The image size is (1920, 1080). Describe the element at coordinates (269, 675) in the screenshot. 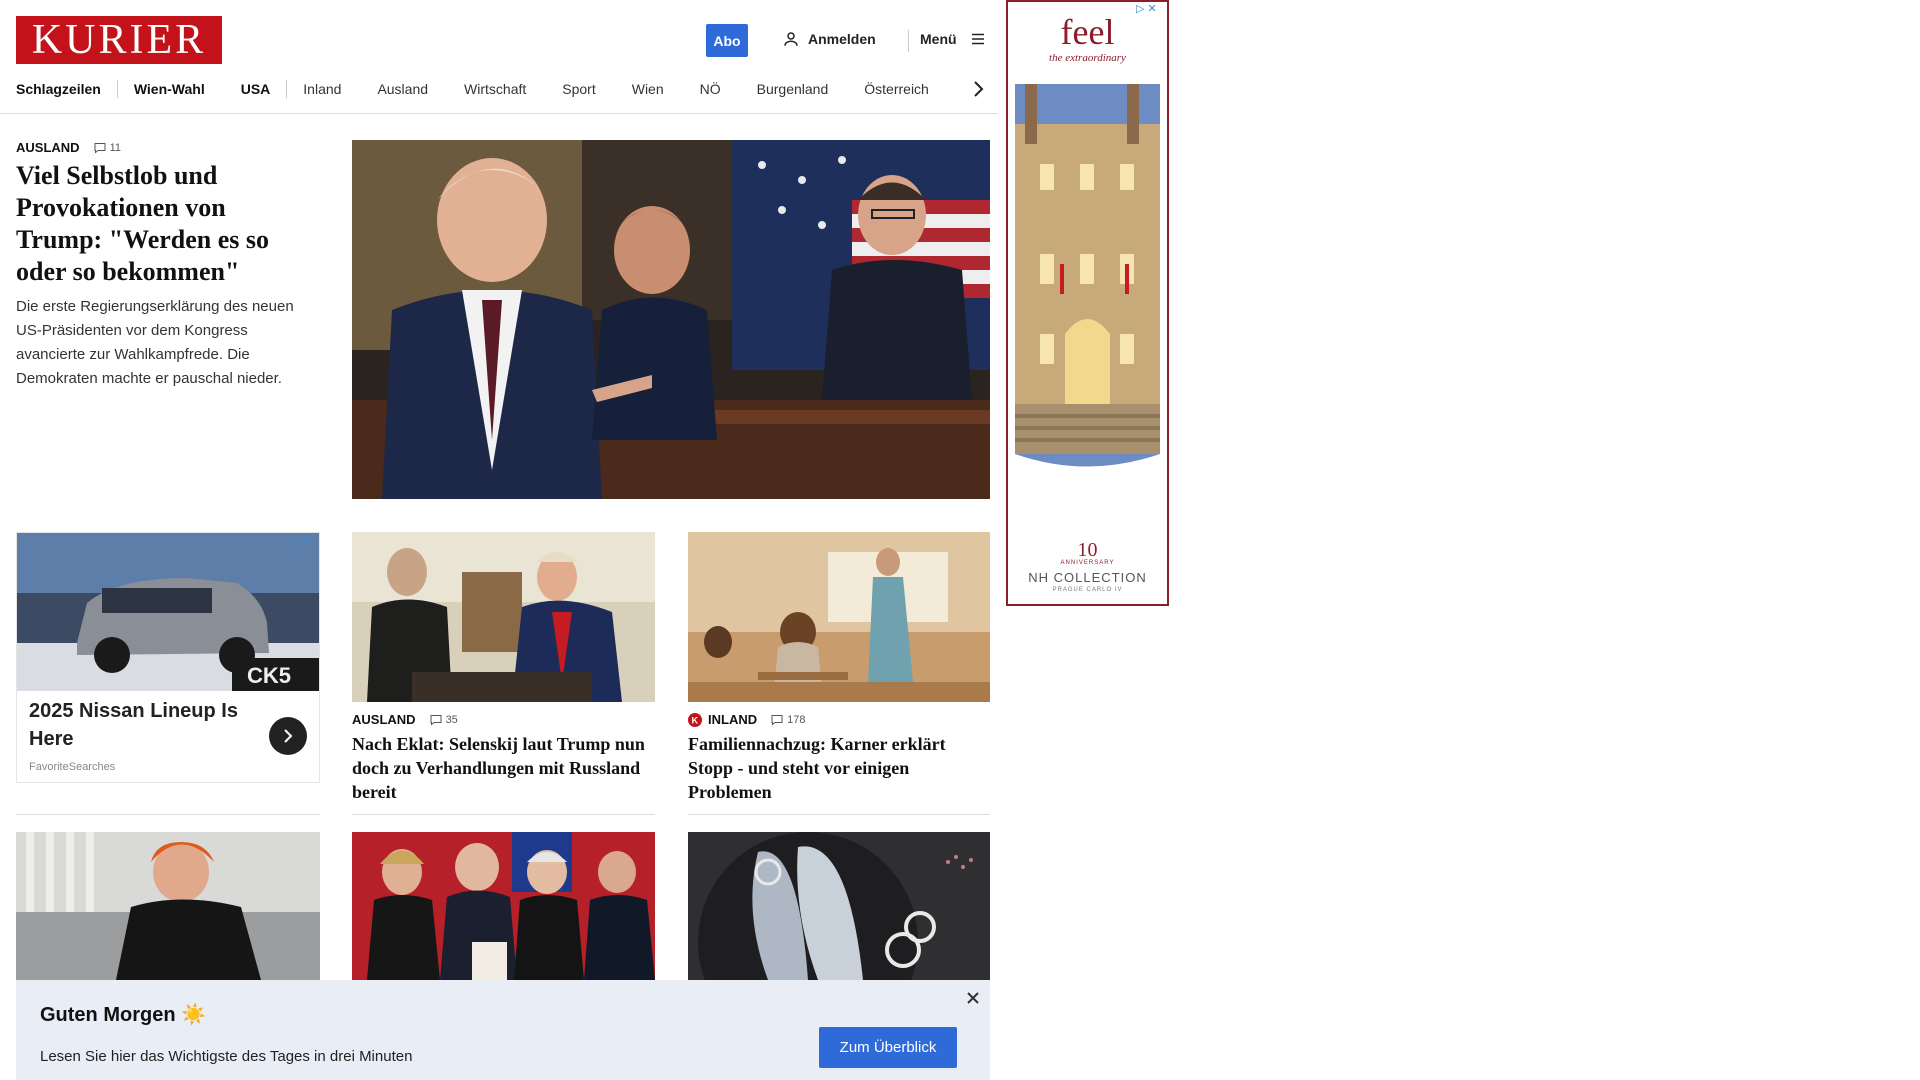

I see `svg-text: CK5` at that location.